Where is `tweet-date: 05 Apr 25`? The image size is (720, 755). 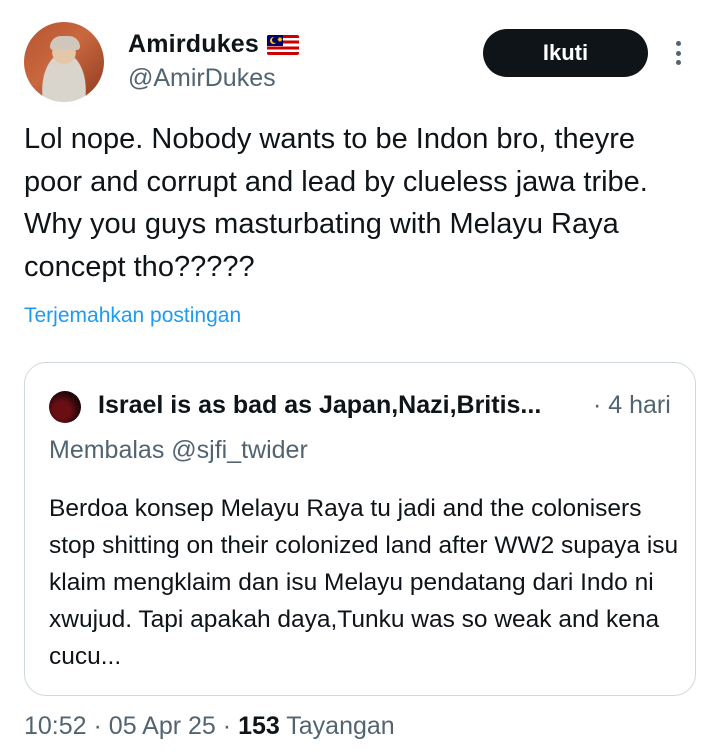
tweet-date: 05 Apr 25 is located at coordinates (162, 726).